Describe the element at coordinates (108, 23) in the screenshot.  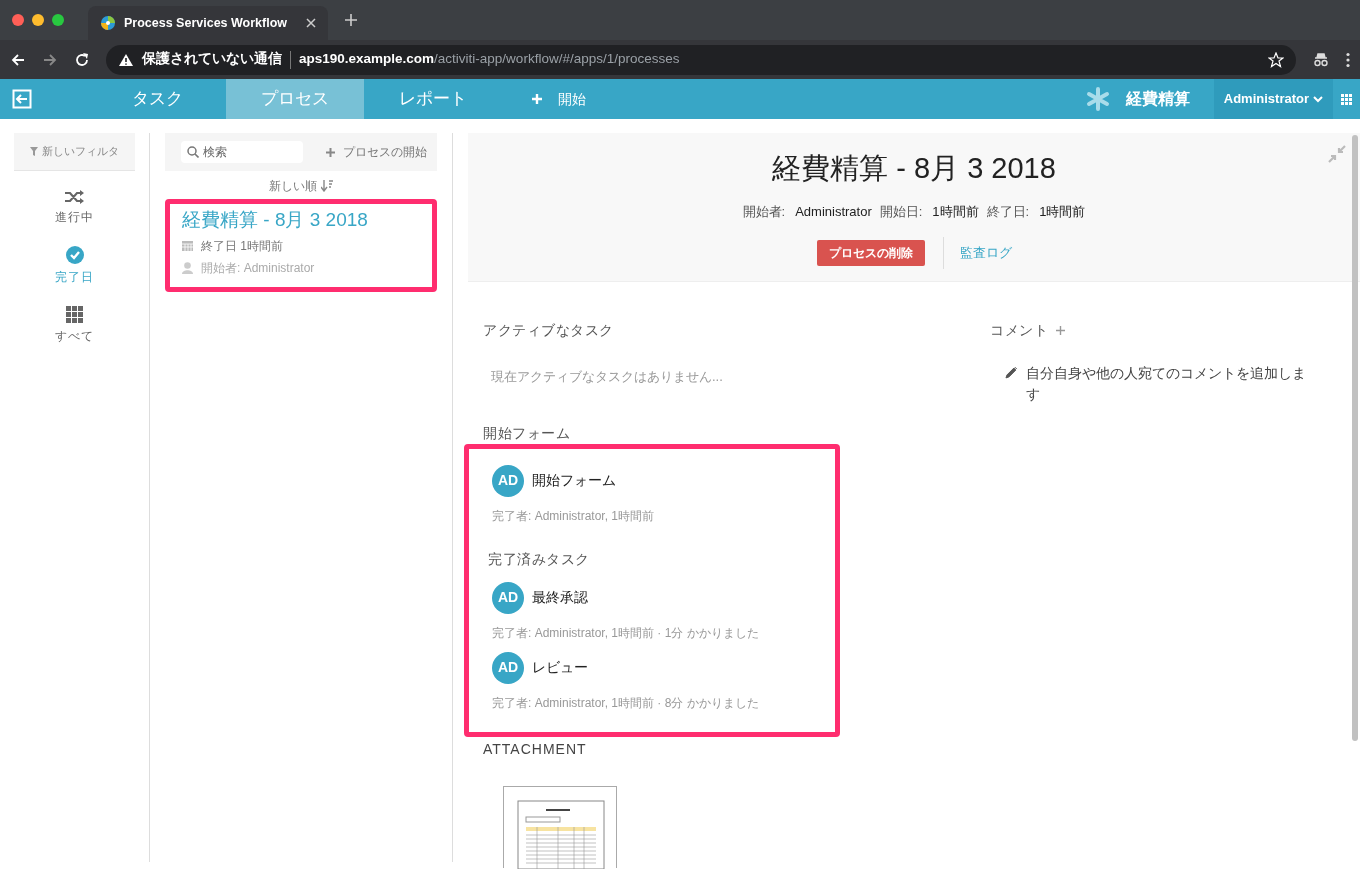
I see `pinwheel-icon` at that location.